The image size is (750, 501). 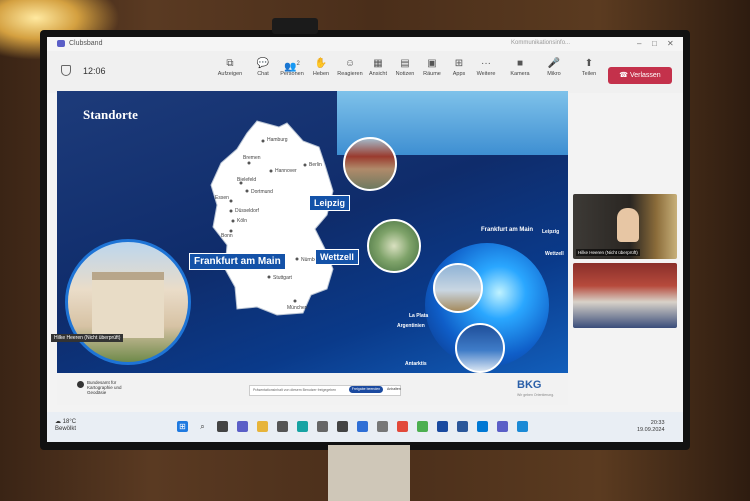 What do you see at coordinates (262, 192) in the screenshot?
I see `city-dortmund: Dortmund` at bounding box center [262, 192].